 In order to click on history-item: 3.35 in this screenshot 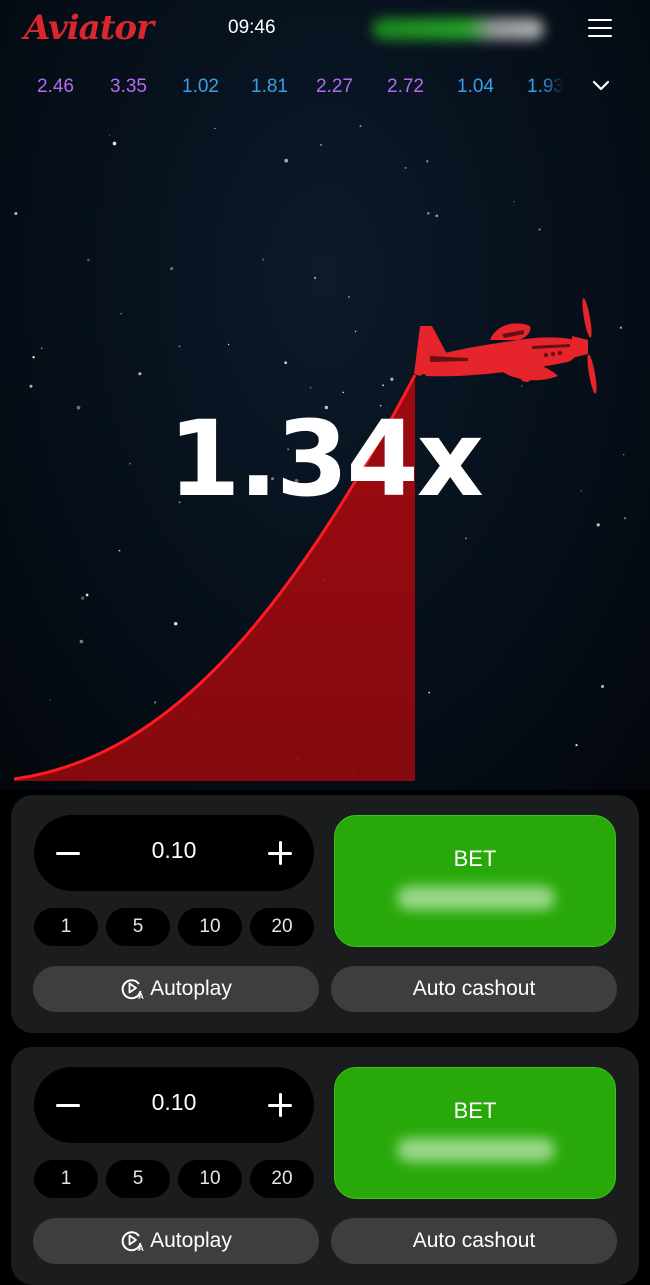, I will do `click(128, 87)`.